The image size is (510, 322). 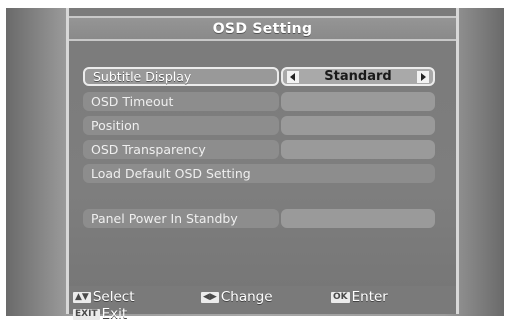 I want to click on hint-exit: EXIT Exit, so click(x=100, y=314).